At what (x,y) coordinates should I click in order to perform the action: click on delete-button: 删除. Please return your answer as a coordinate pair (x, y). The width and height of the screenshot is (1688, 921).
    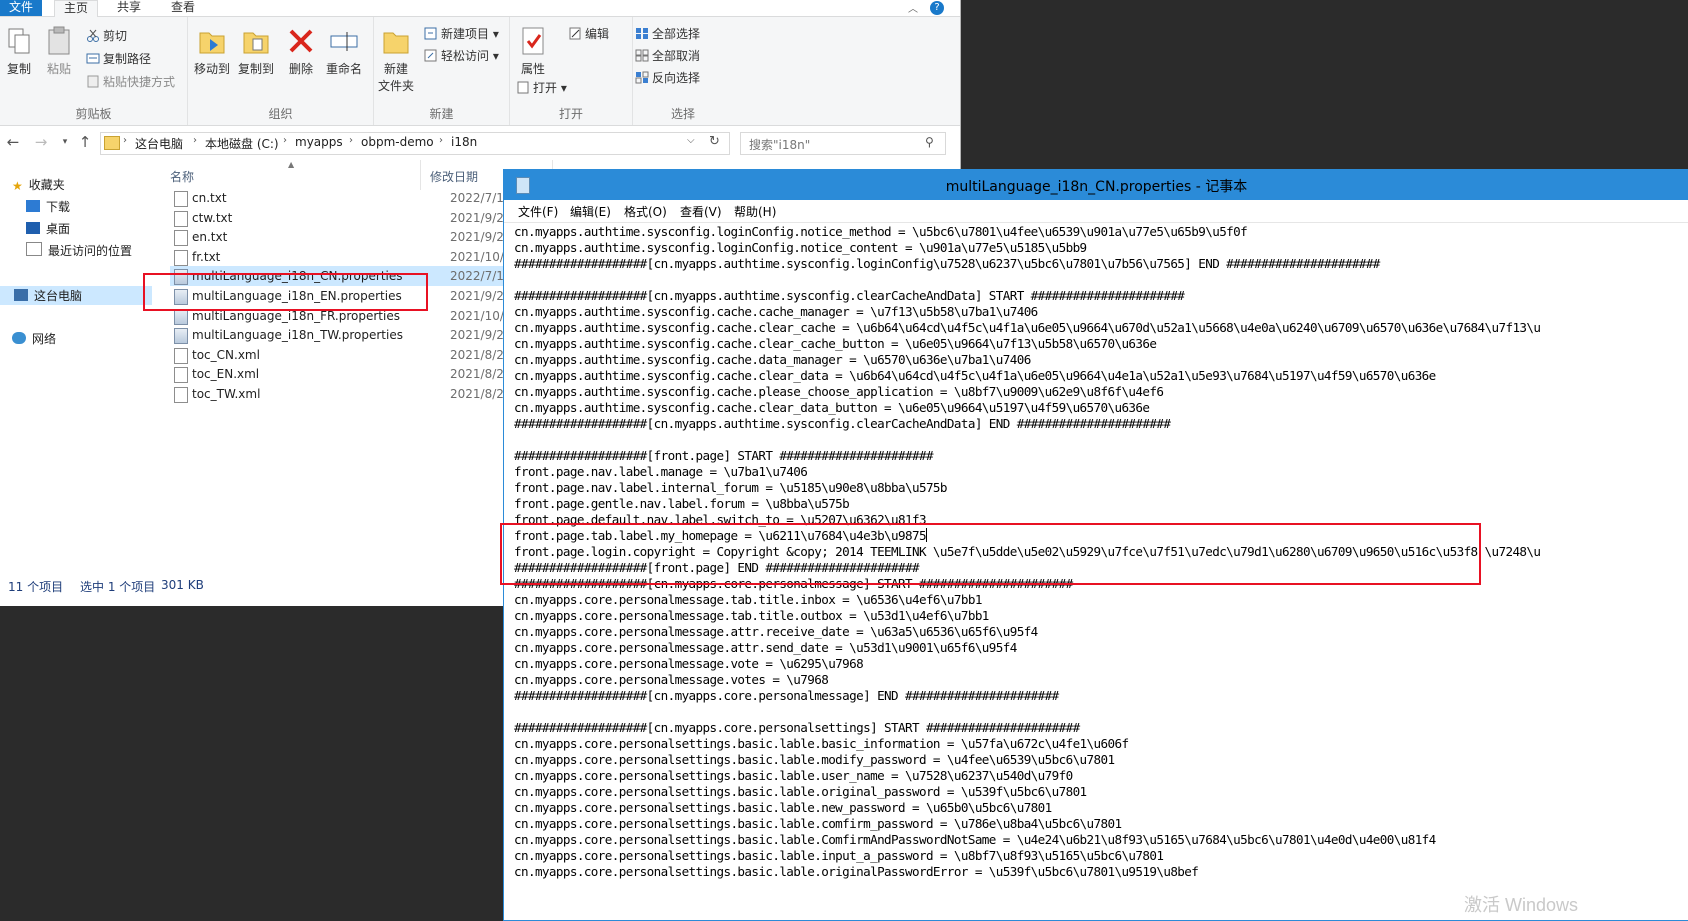
    Looking at the image, I should click on (301, 51).